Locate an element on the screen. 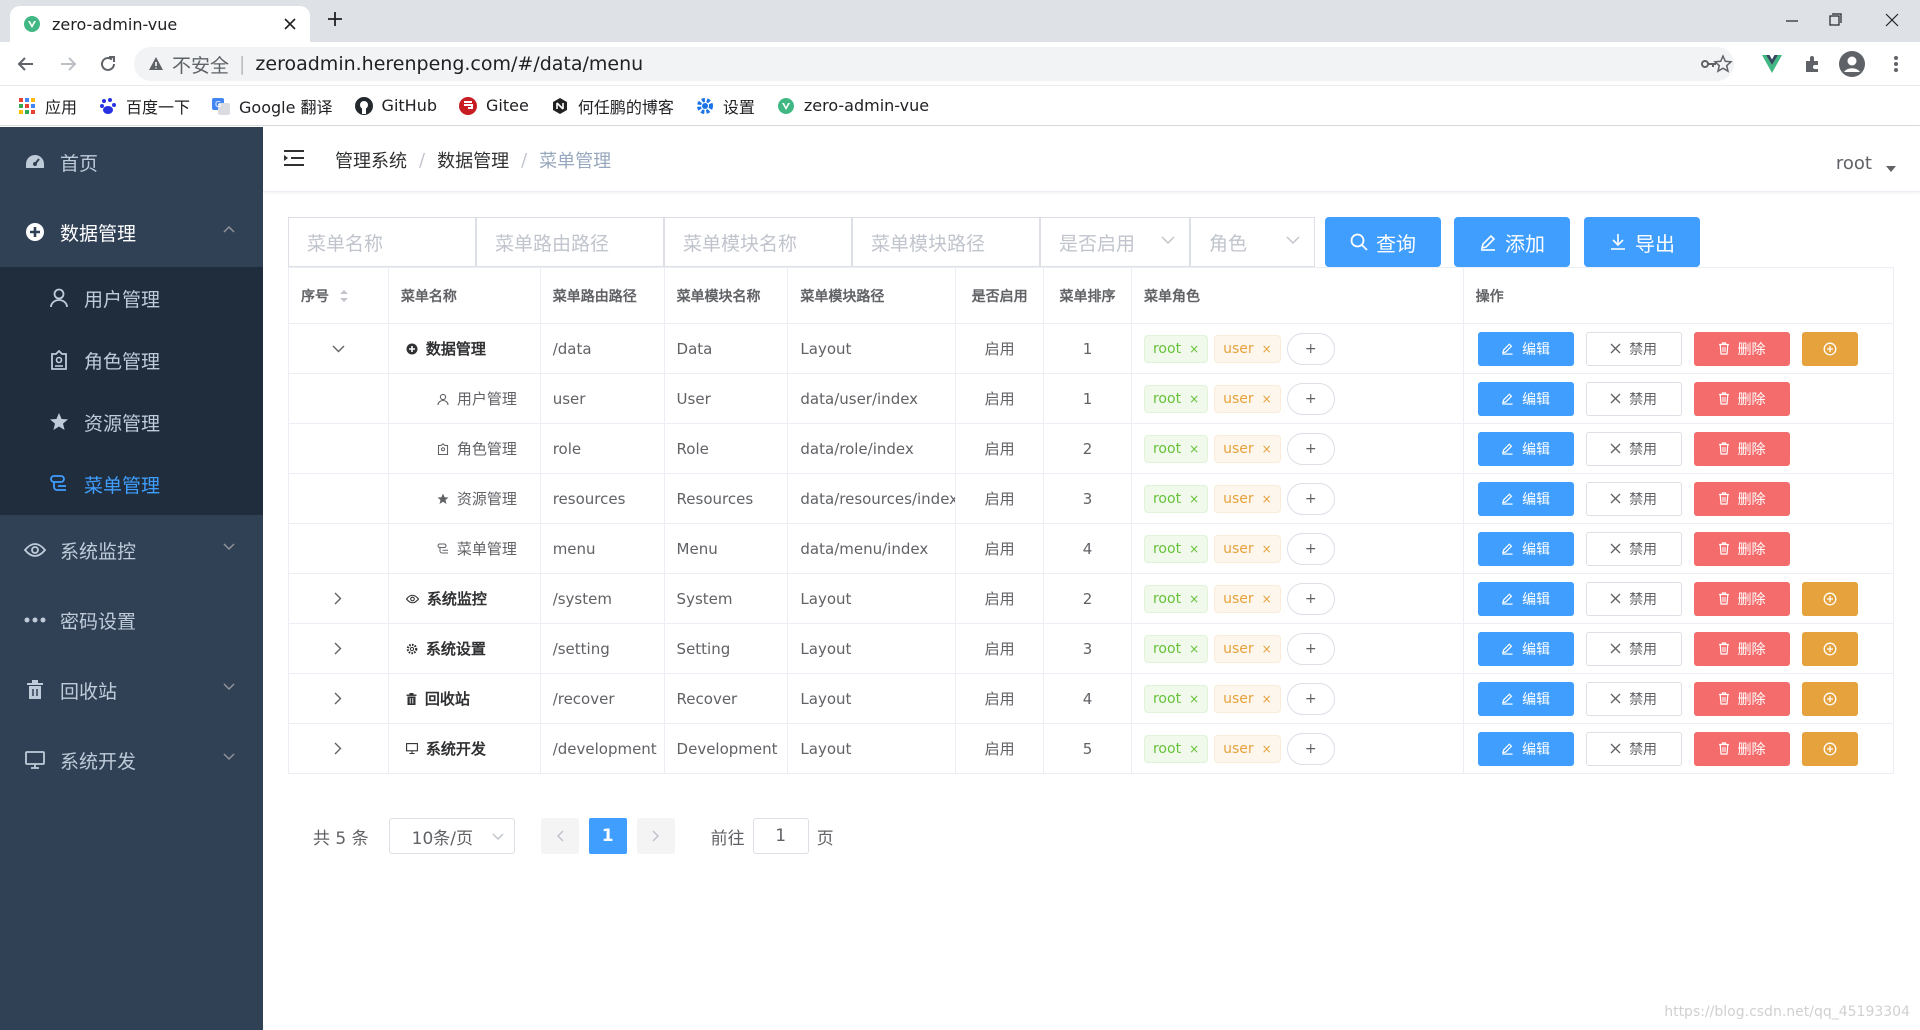 The width and height of the screenshot is (1920, 1030). route-path-input: 菜单路由路径 is located at coordinates (570, 242).